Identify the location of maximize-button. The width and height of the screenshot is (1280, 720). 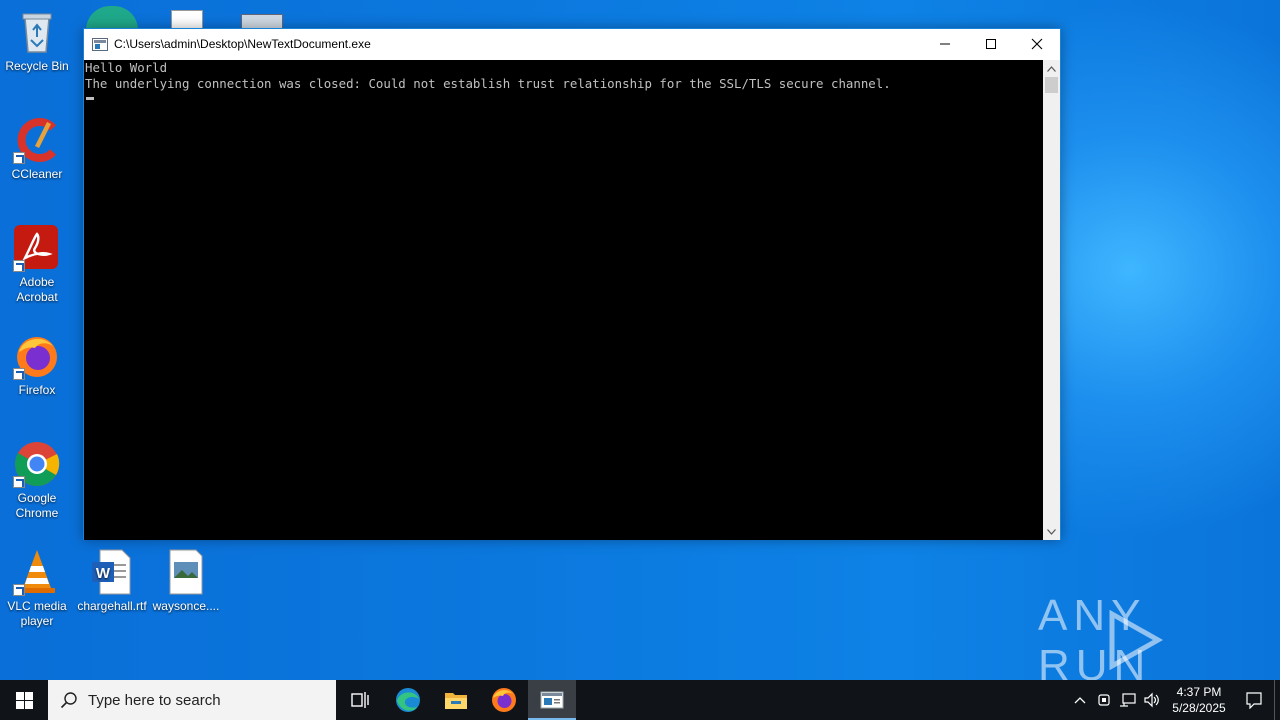
(991, 44).